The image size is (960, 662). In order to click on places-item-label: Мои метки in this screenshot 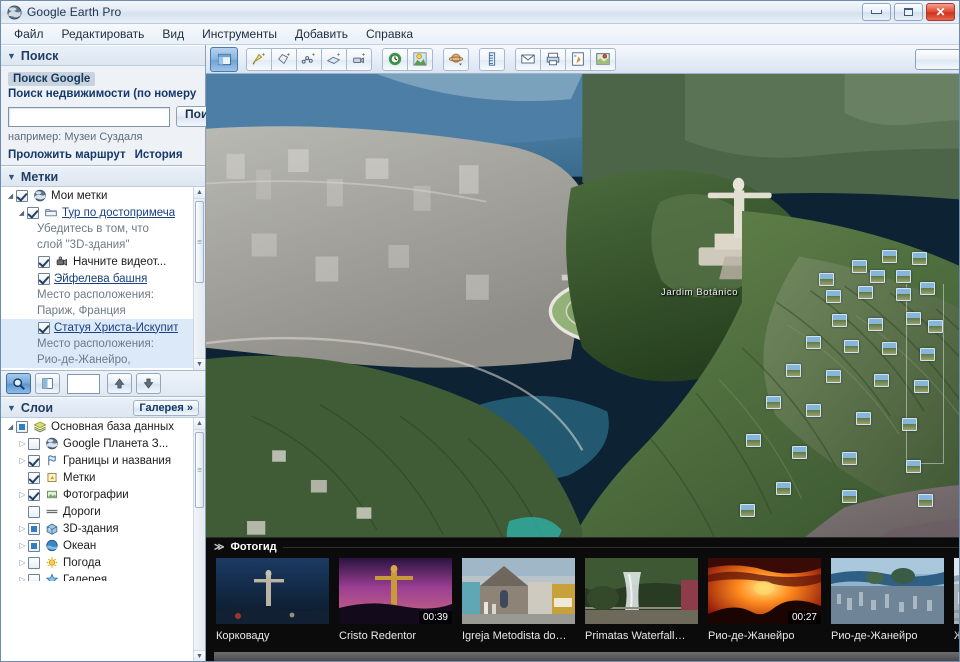, I will do `click(79, 196)`.